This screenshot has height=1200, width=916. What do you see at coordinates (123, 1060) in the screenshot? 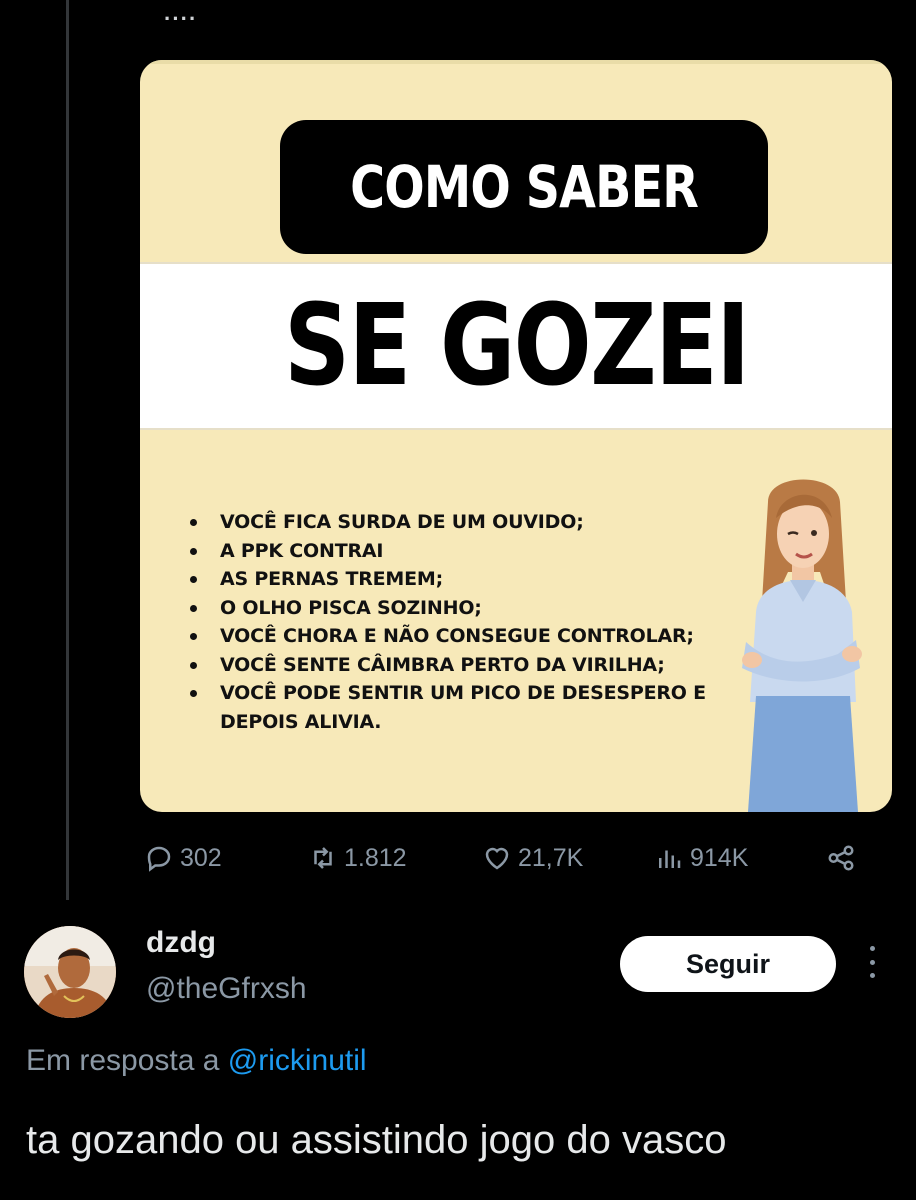
I see `reply-prefix-label: Em resposta a` at bounding box center [123, 1060].